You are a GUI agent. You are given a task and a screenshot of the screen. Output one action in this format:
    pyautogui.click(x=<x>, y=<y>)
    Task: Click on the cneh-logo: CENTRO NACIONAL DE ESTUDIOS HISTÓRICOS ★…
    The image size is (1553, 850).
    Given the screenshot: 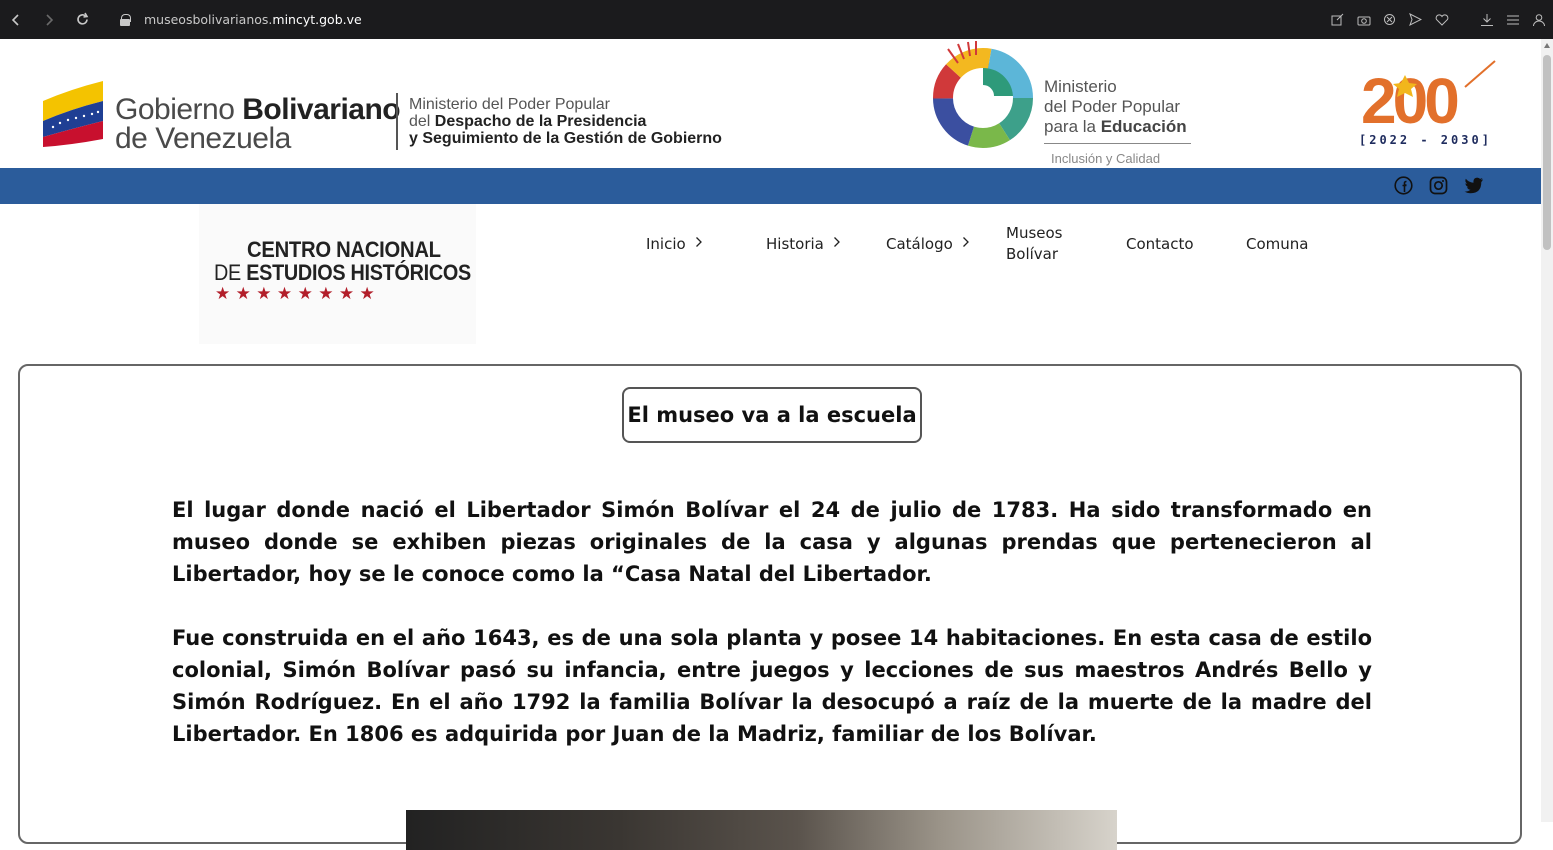 What is the action you would take?
    pyautogui.click(x=337, y=274)
    